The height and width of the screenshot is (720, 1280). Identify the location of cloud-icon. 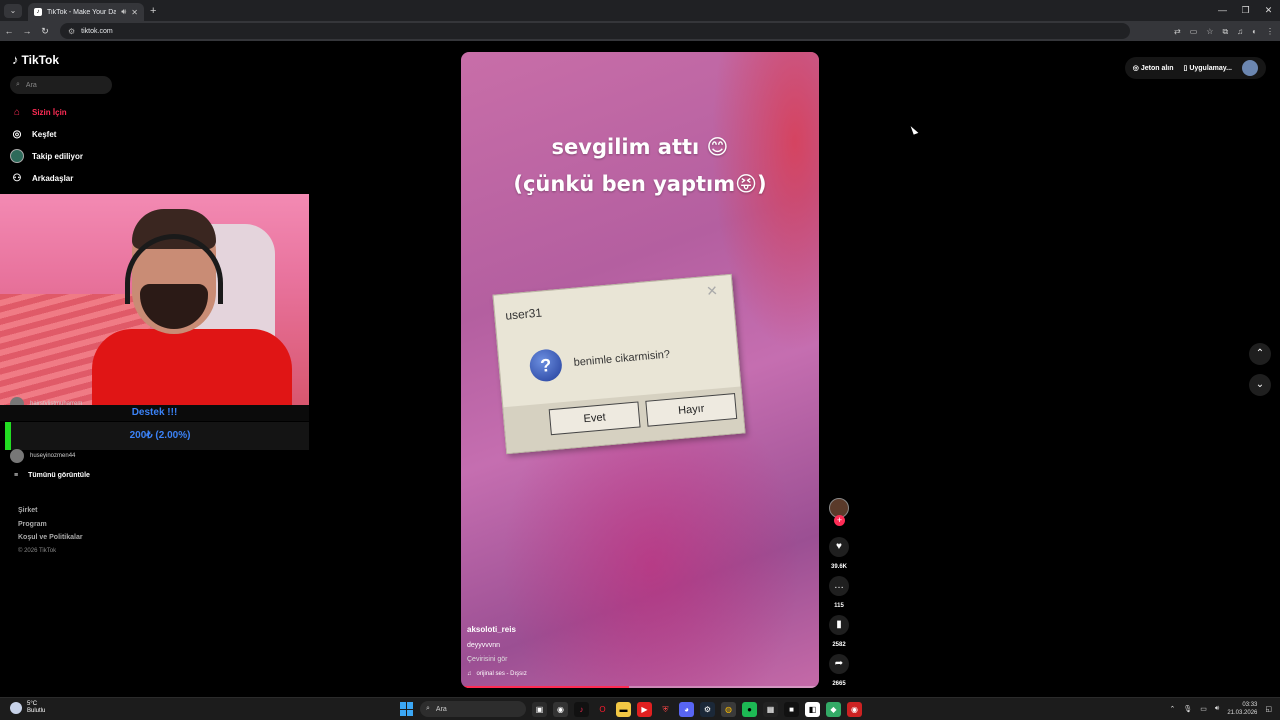
(16, 708).